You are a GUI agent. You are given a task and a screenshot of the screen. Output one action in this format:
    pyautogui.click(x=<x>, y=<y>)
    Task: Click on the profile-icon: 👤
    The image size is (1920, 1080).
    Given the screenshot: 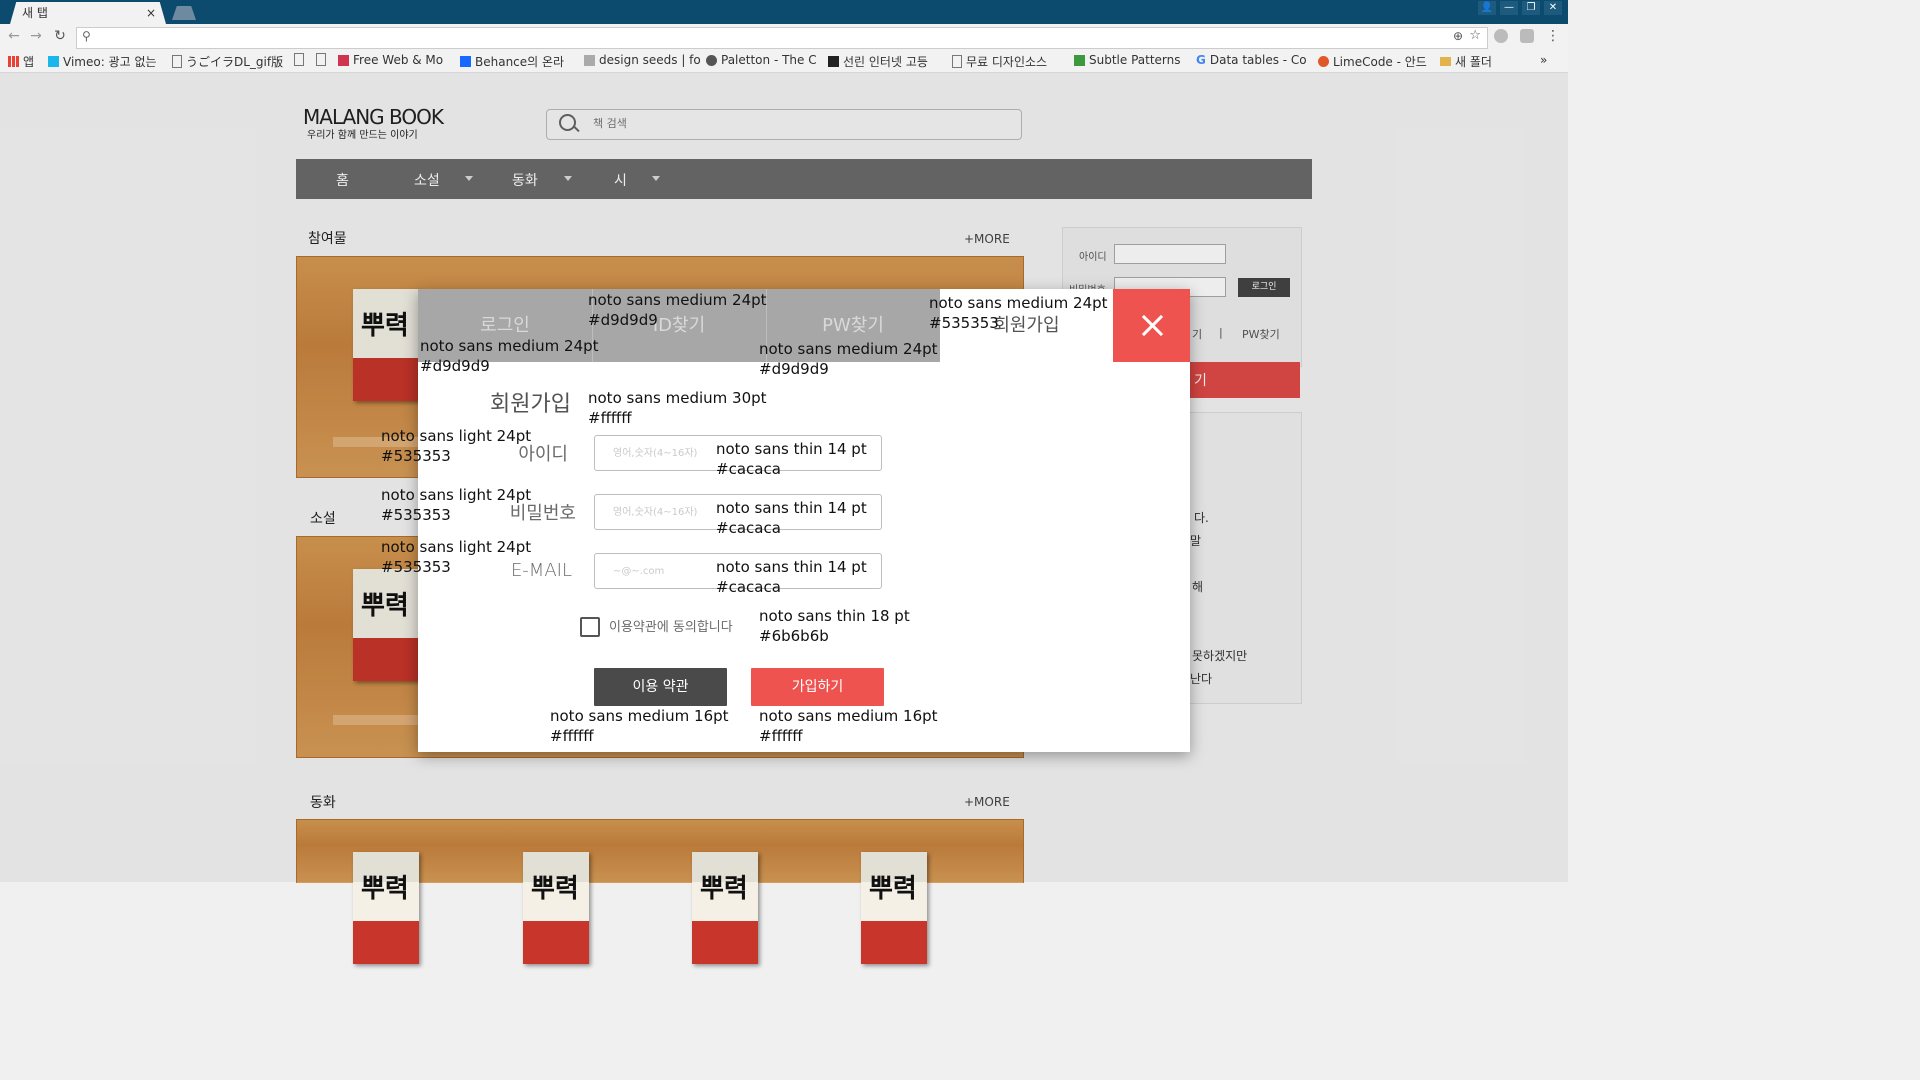 What is the action you would take?
    pyautogui.click(x=1487, y=8)
    